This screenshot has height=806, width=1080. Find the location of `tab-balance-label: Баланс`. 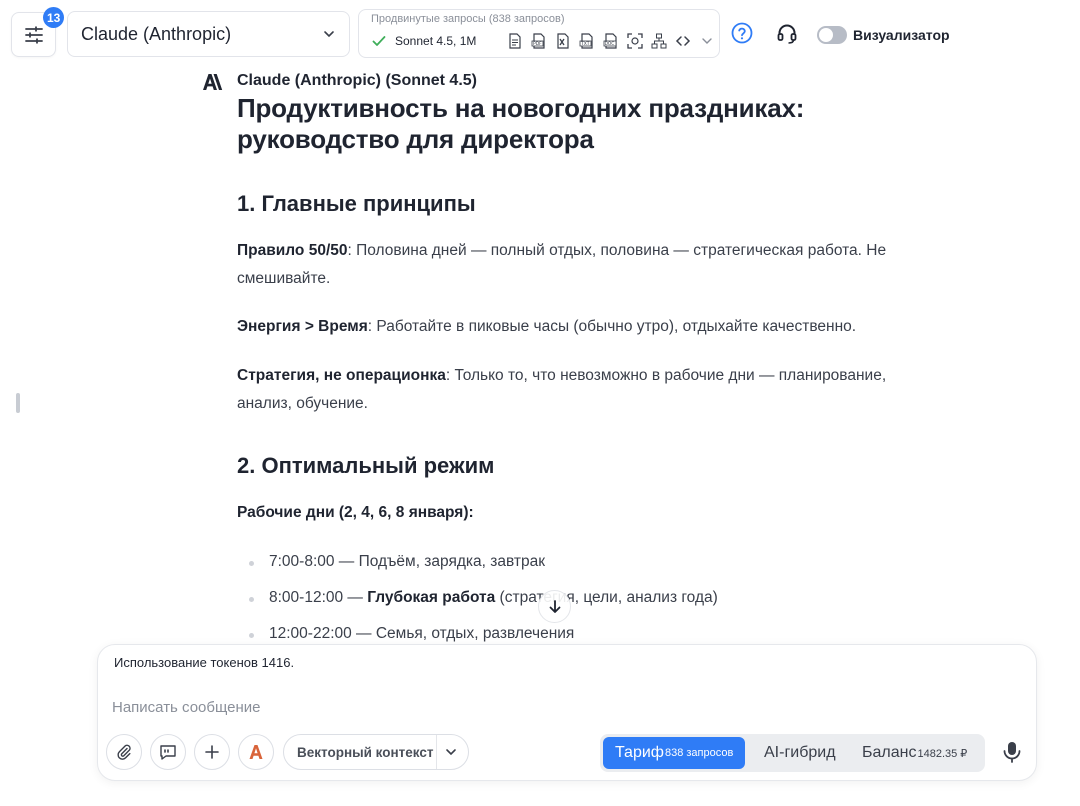

tab-balance-label: Баланс is located at coordinates (889, 752).